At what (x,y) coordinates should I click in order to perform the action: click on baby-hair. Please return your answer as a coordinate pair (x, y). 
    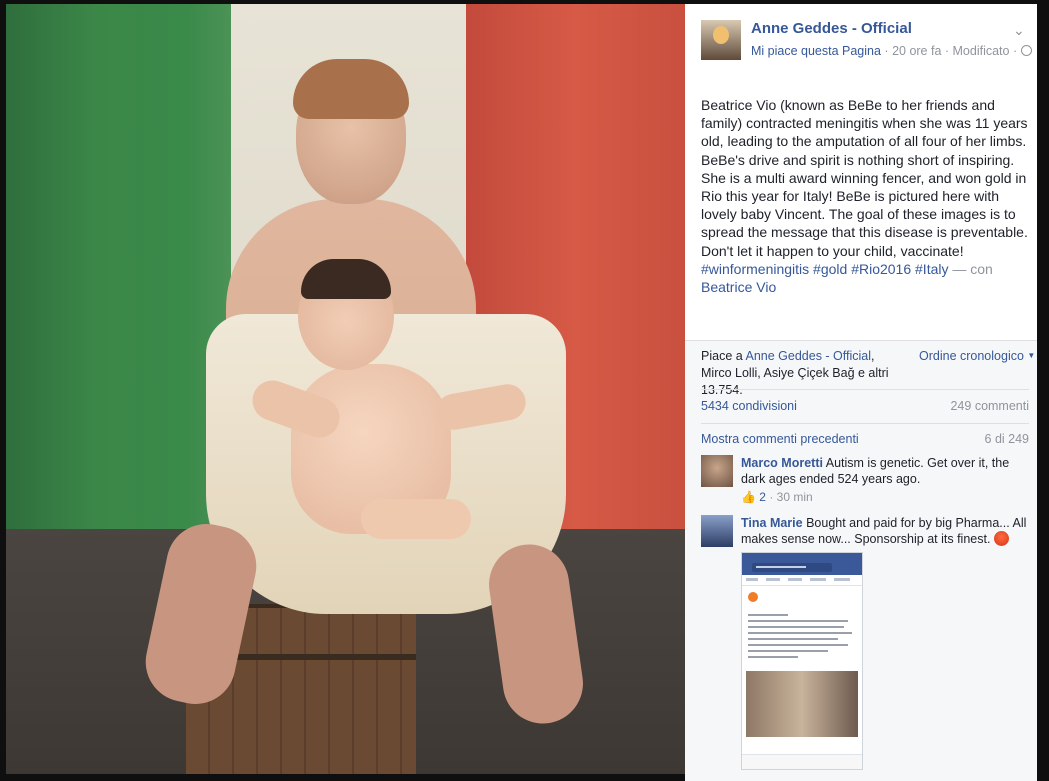
    Looking at the image, I should click on (346, 279).